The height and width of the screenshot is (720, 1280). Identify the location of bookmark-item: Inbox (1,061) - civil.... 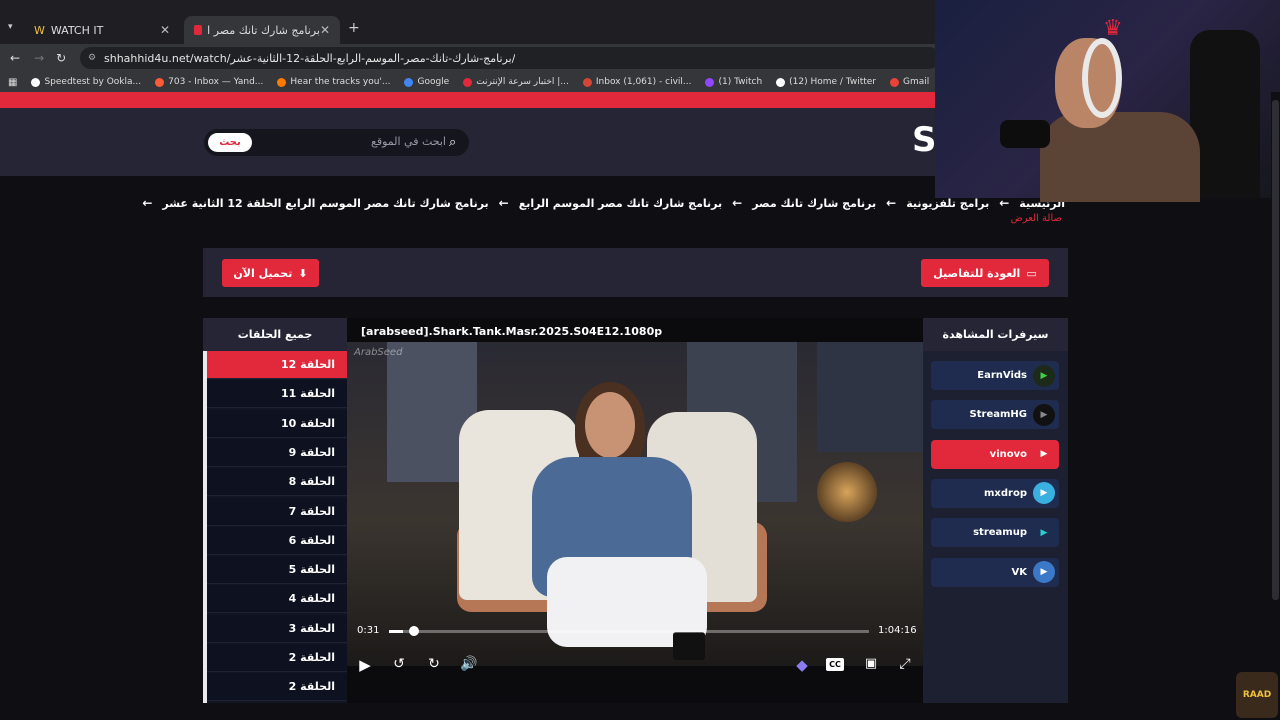
(637, 82).